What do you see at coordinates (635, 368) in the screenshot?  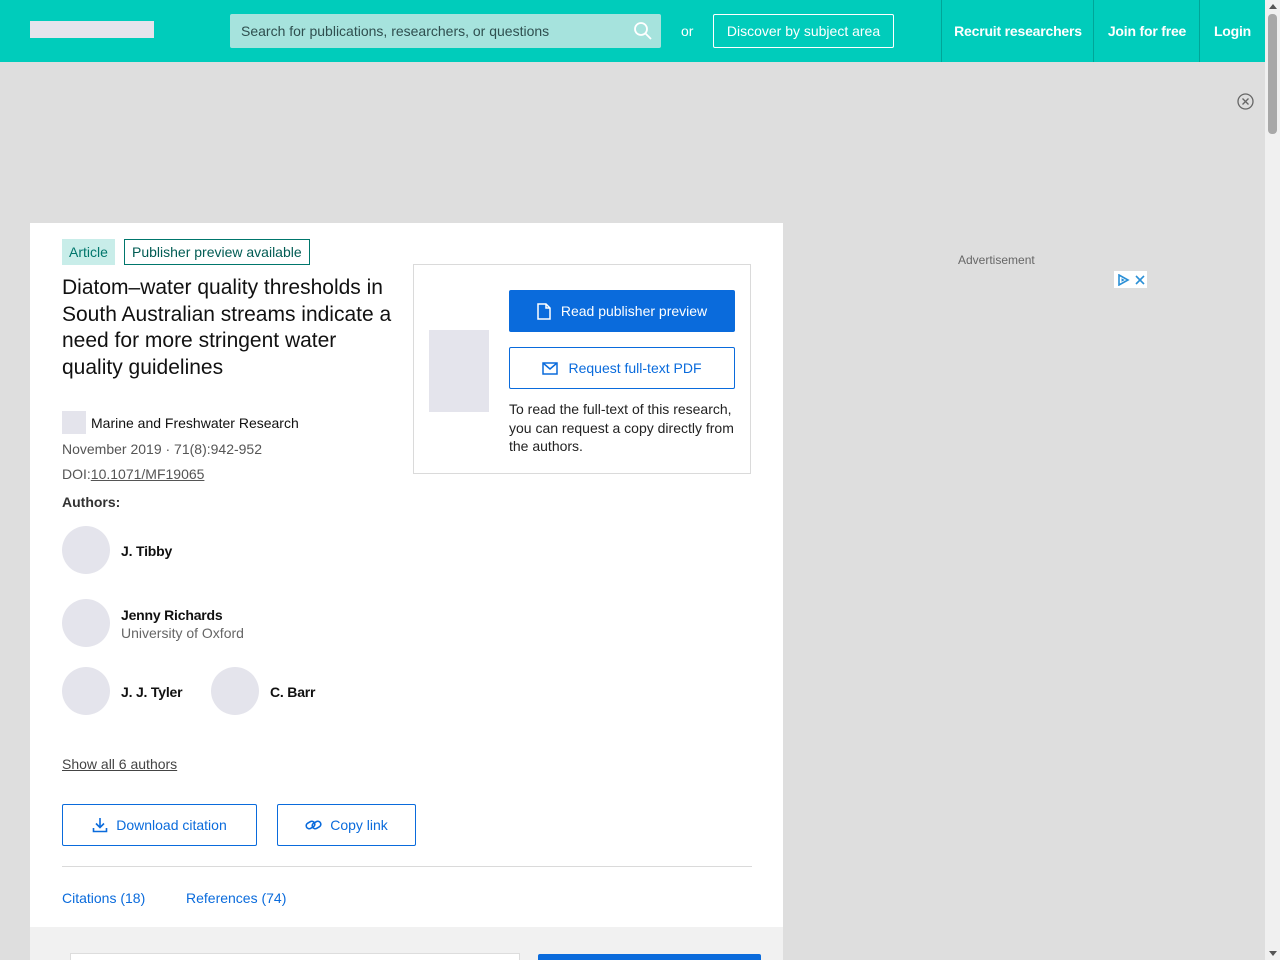 I see `request-full-text-label: Request full-text PDF` at bounding box center [635, 368].